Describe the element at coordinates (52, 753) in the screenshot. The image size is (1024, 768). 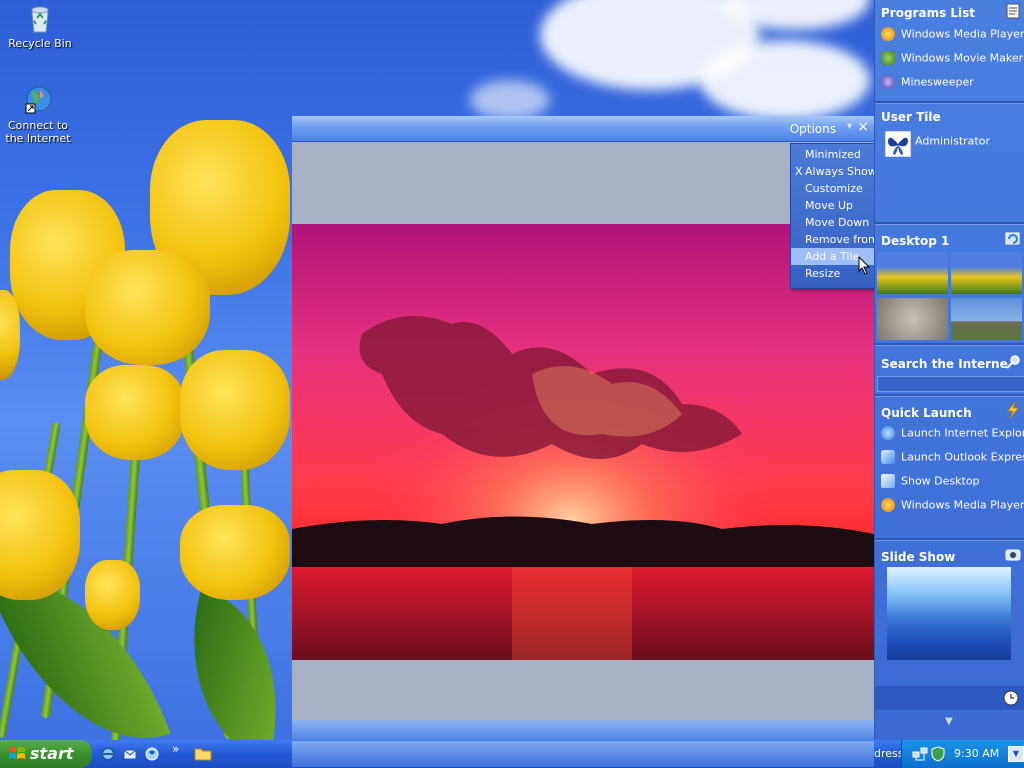
I see `start-label: start` at that location.